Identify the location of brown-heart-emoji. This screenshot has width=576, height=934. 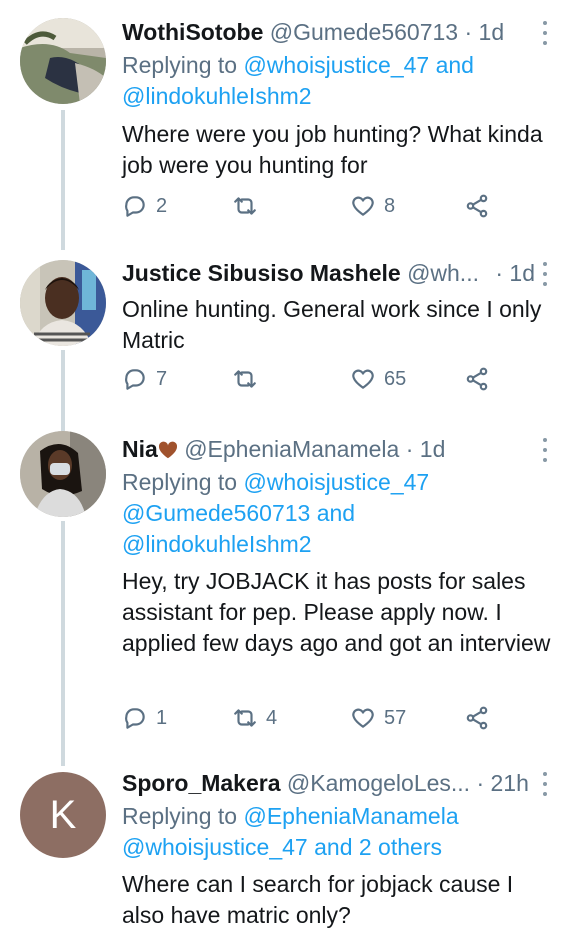
(167, 450).